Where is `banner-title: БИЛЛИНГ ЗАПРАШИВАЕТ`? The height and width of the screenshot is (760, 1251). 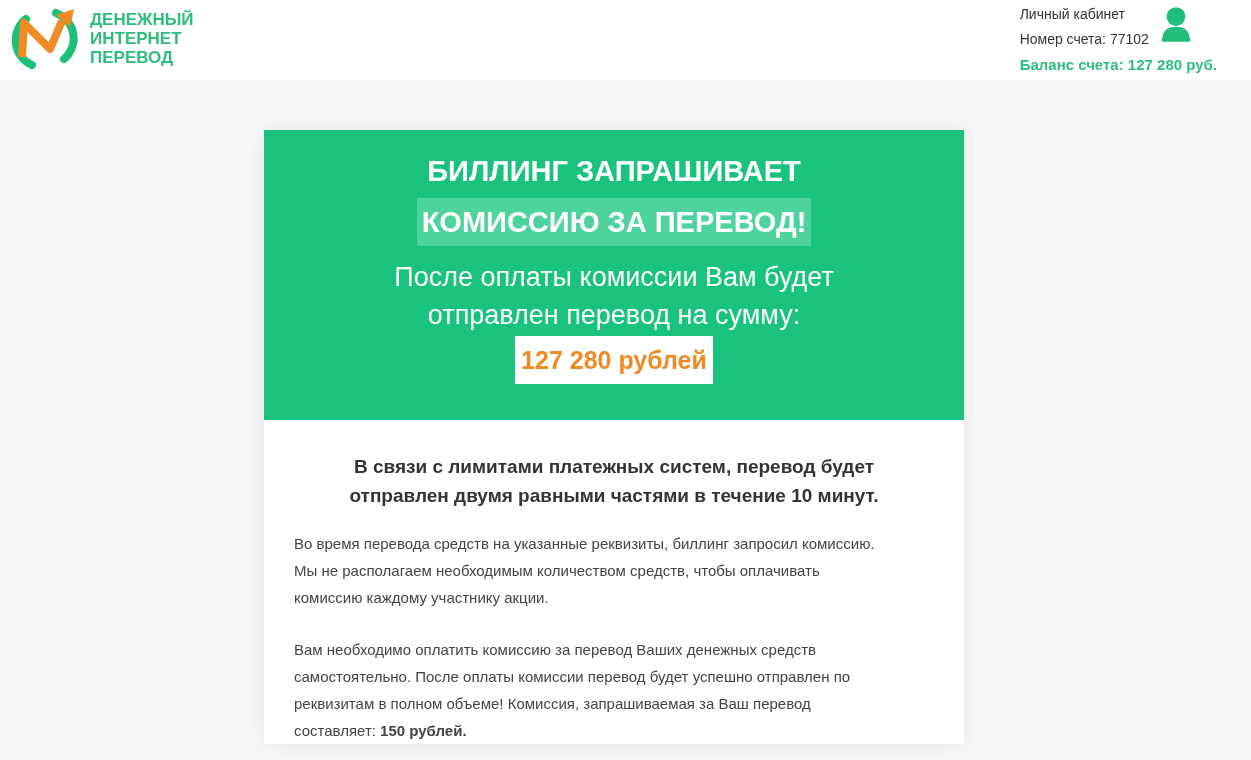
banner-title: БИЛЛИНГ ЗАПРАШИВАЕТ is located at coordinates (614, 171).